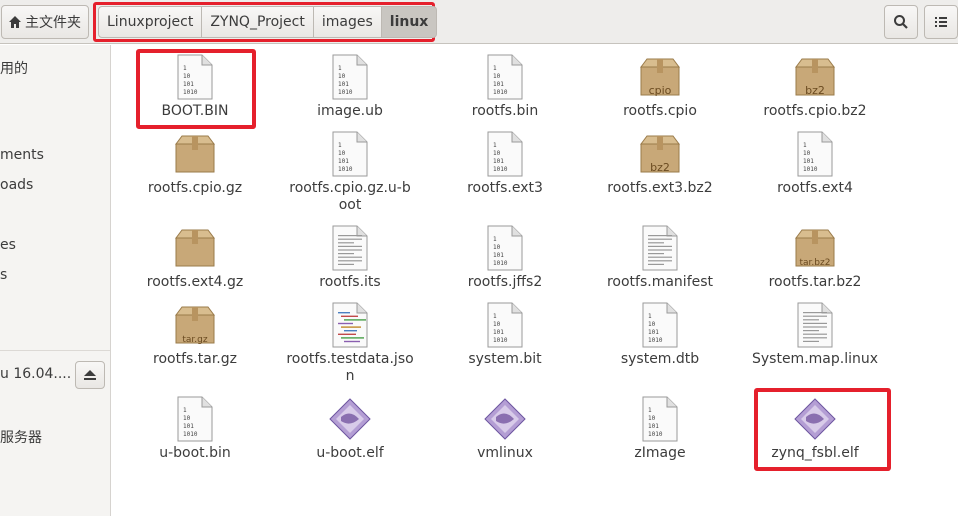  Describe the element at coordinates (194, 340) in the screenshot. I see `svg-text: tar.gz` at that location.